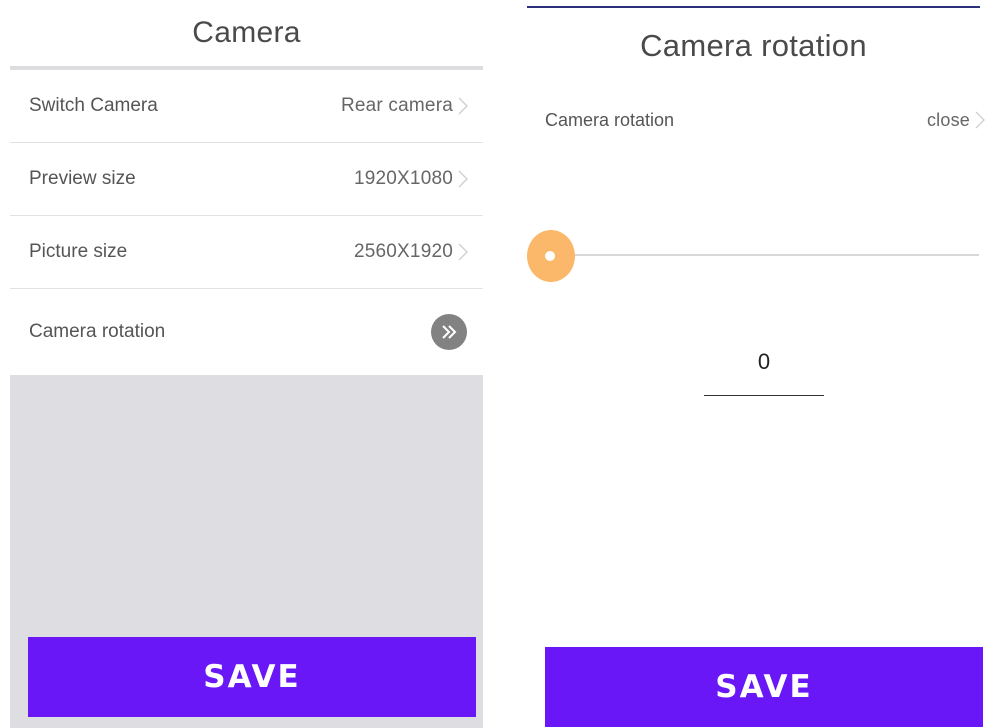 This screenshot has height=728, width=988. I want to click on slider-thumb, so click(551, 256).